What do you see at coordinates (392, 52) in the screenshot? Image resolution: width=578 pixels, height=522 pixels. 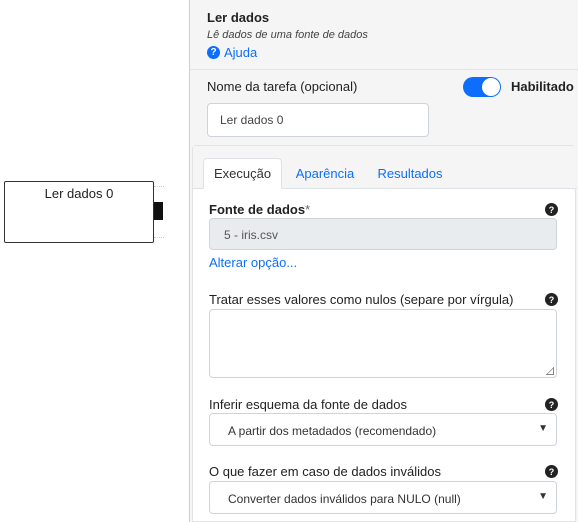 I see `help-link: ? Ajuda` at bounding box center [392, 52].